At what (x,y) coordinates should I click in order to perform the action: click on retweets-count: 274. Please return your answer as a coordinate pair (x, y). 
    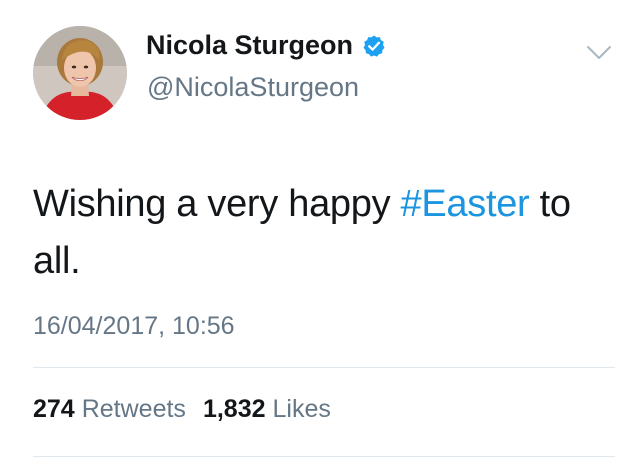
    Looking at the image, I should click on (54, 409).